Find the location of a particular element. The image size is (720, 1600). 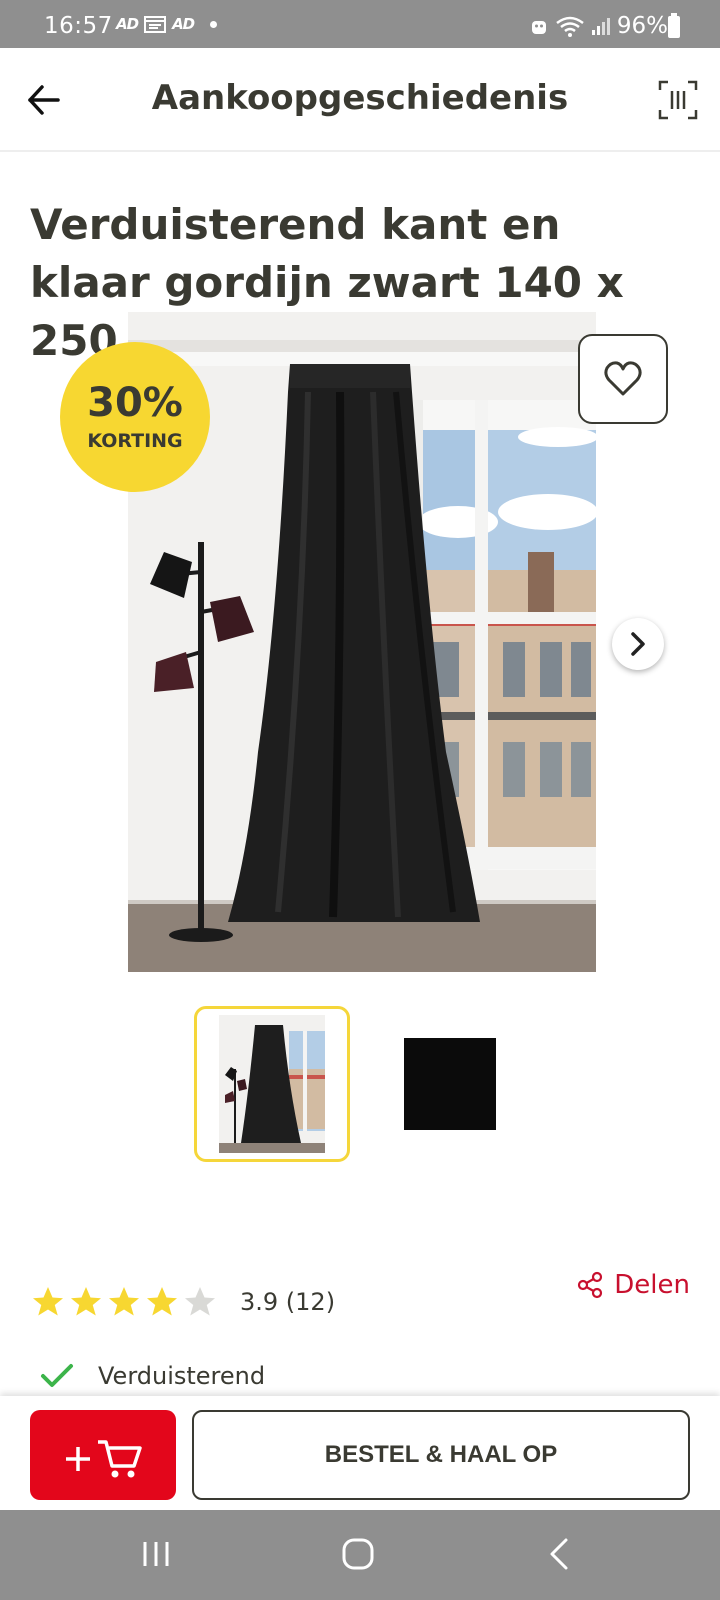

discount-badge: 30% KORTING is located at coordinates (135, 417).